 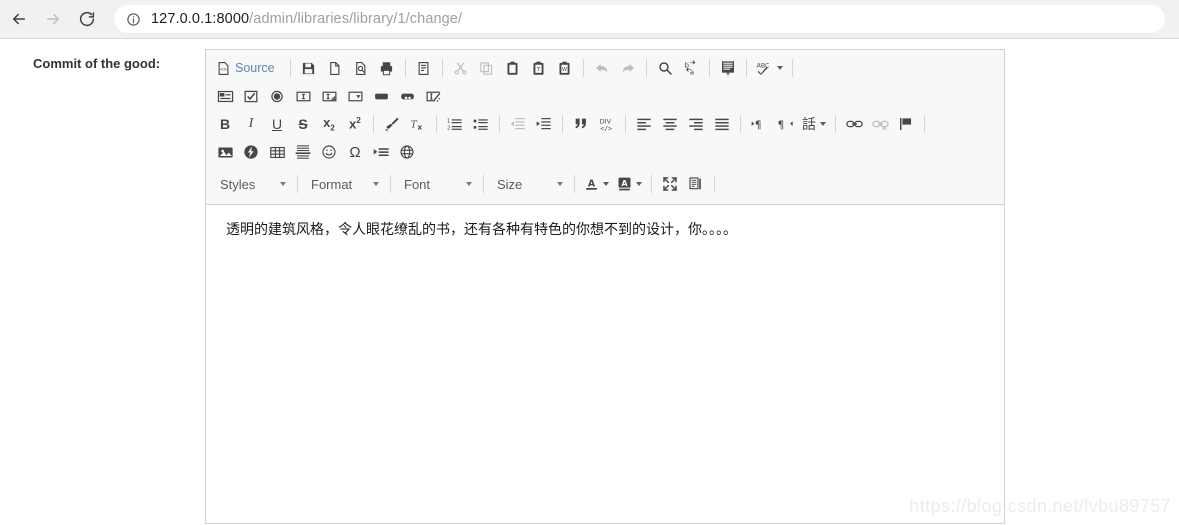 What do you see at coordinates (344, 184) in the screenshot?
I see `format-dropdown: Format` at bounding box center [344, 184].